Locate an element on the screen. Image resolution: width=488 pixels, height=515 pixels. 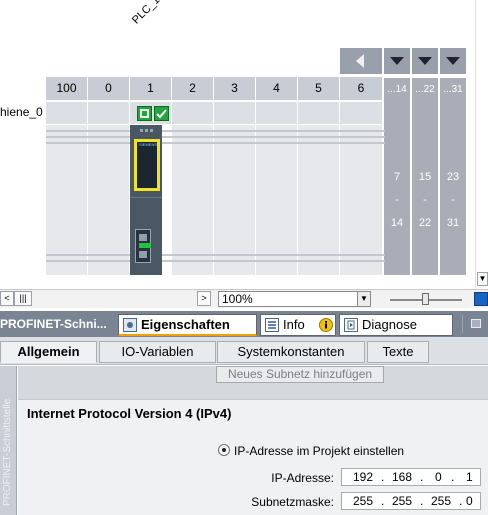
plc-name-label: PLC_1 is located at coordinates (146, 13).